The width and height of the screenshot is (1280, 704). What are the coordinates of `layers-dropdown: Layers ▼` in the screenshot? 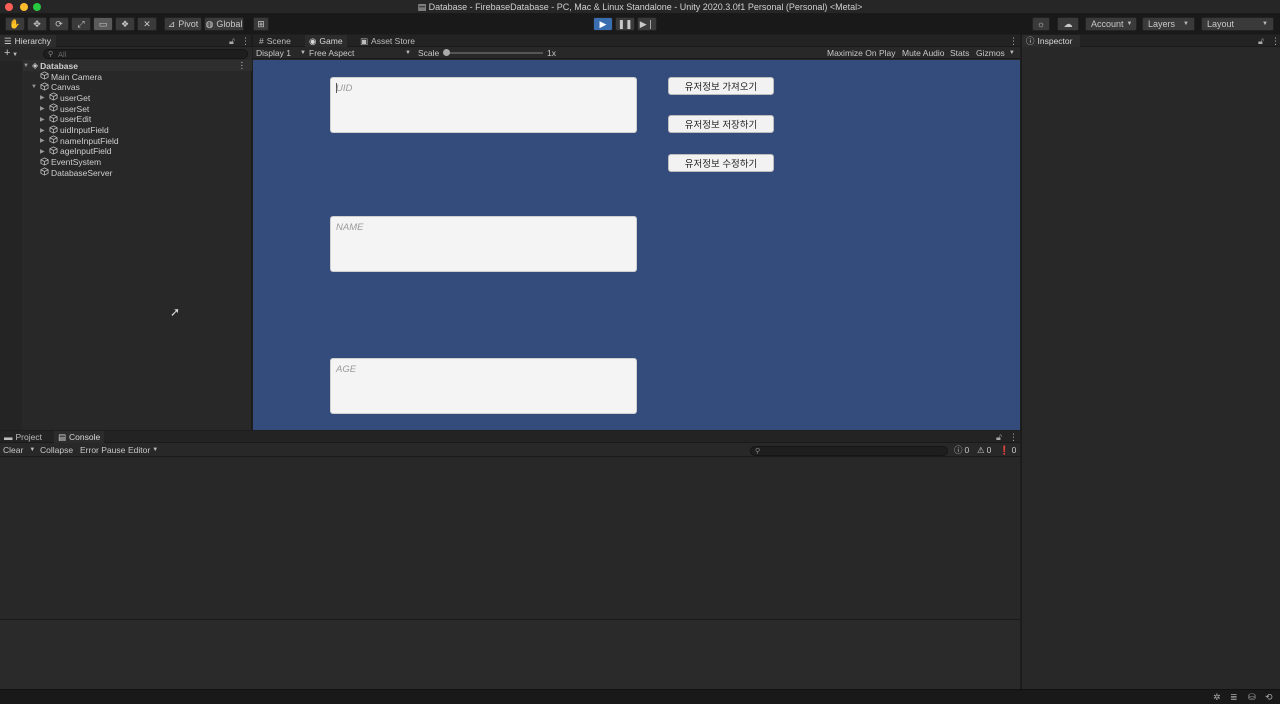 It's located at (1168, 24).